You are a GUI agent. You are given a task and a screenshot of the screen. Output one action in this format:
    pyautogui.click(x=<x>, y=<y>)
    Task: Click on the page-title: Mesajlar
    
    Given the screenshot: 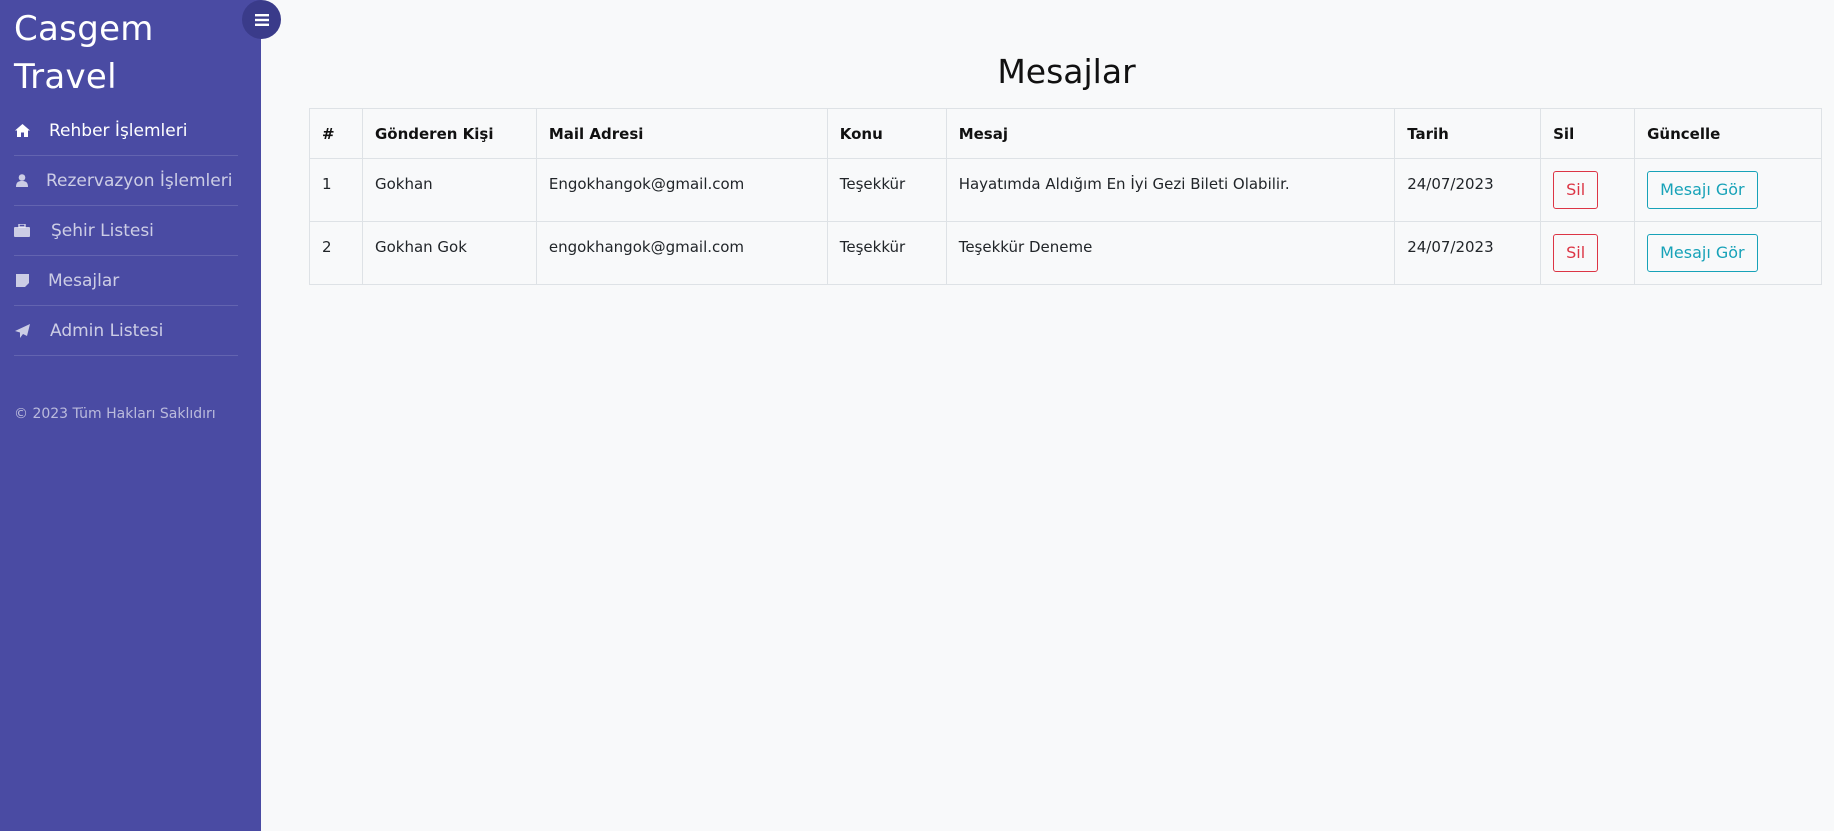 What is the action you would take?
    pyautogui.click(x=1066, y=71)
    